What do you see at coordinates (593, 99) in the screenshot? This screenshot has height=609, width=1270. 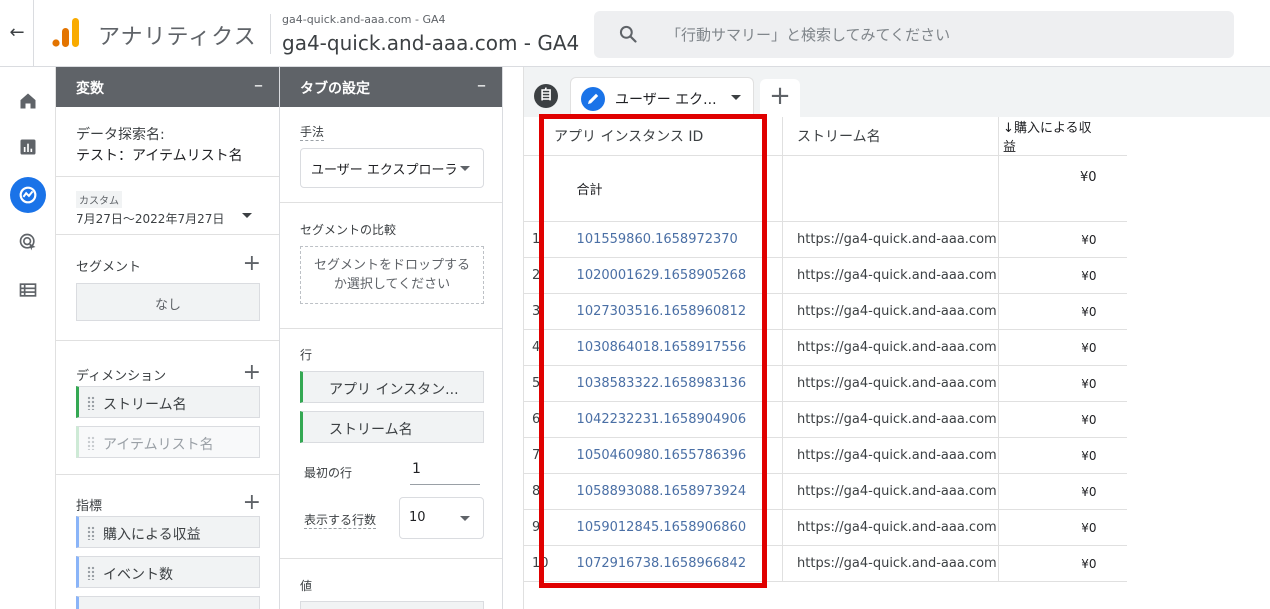 I see `edit-pencil-icon` at bounding box center [593, 99].